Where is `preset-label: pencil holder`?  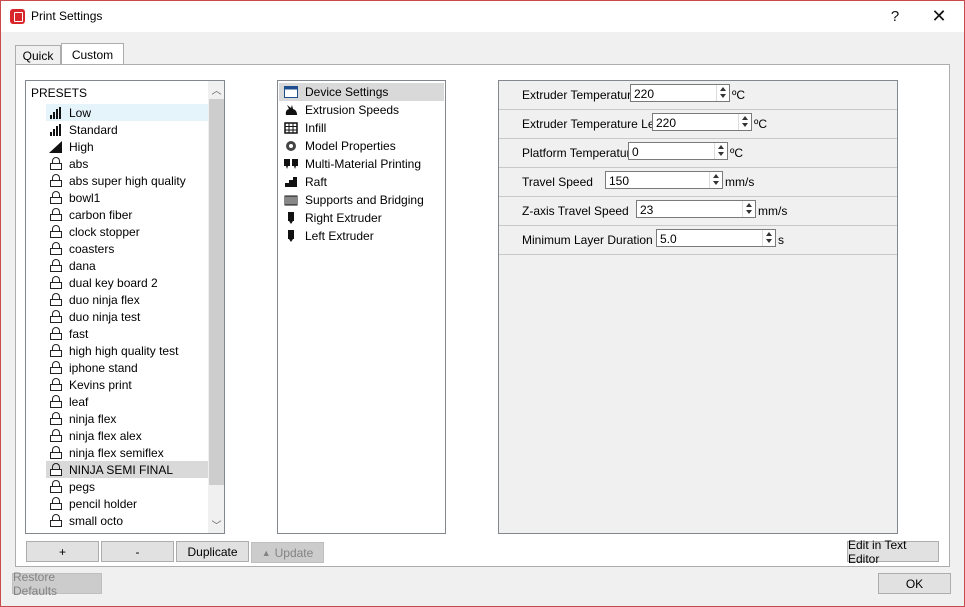
preset-label: pencil holder is located at coordinates (103, 503).